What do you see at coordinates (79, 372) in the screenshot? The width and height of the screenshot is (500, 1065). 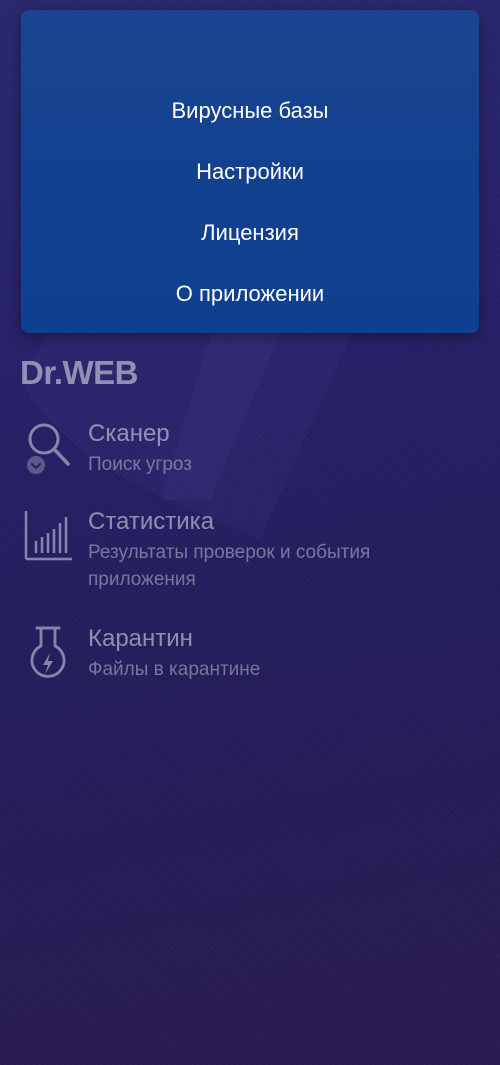 I see `drweb-logo: Dr.WEB` at bounding box center [79, 372].